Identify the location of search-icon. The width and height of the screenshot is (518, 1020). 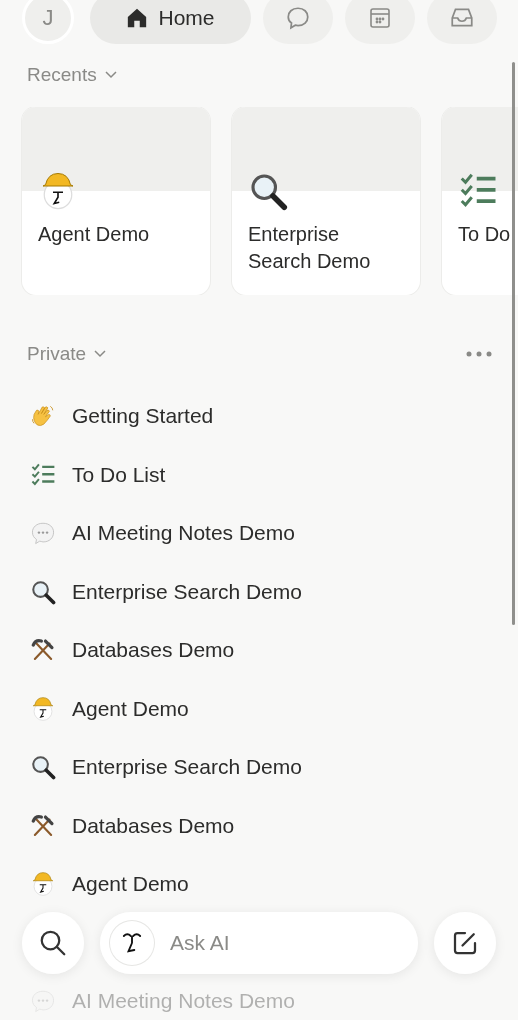
(53, 943).